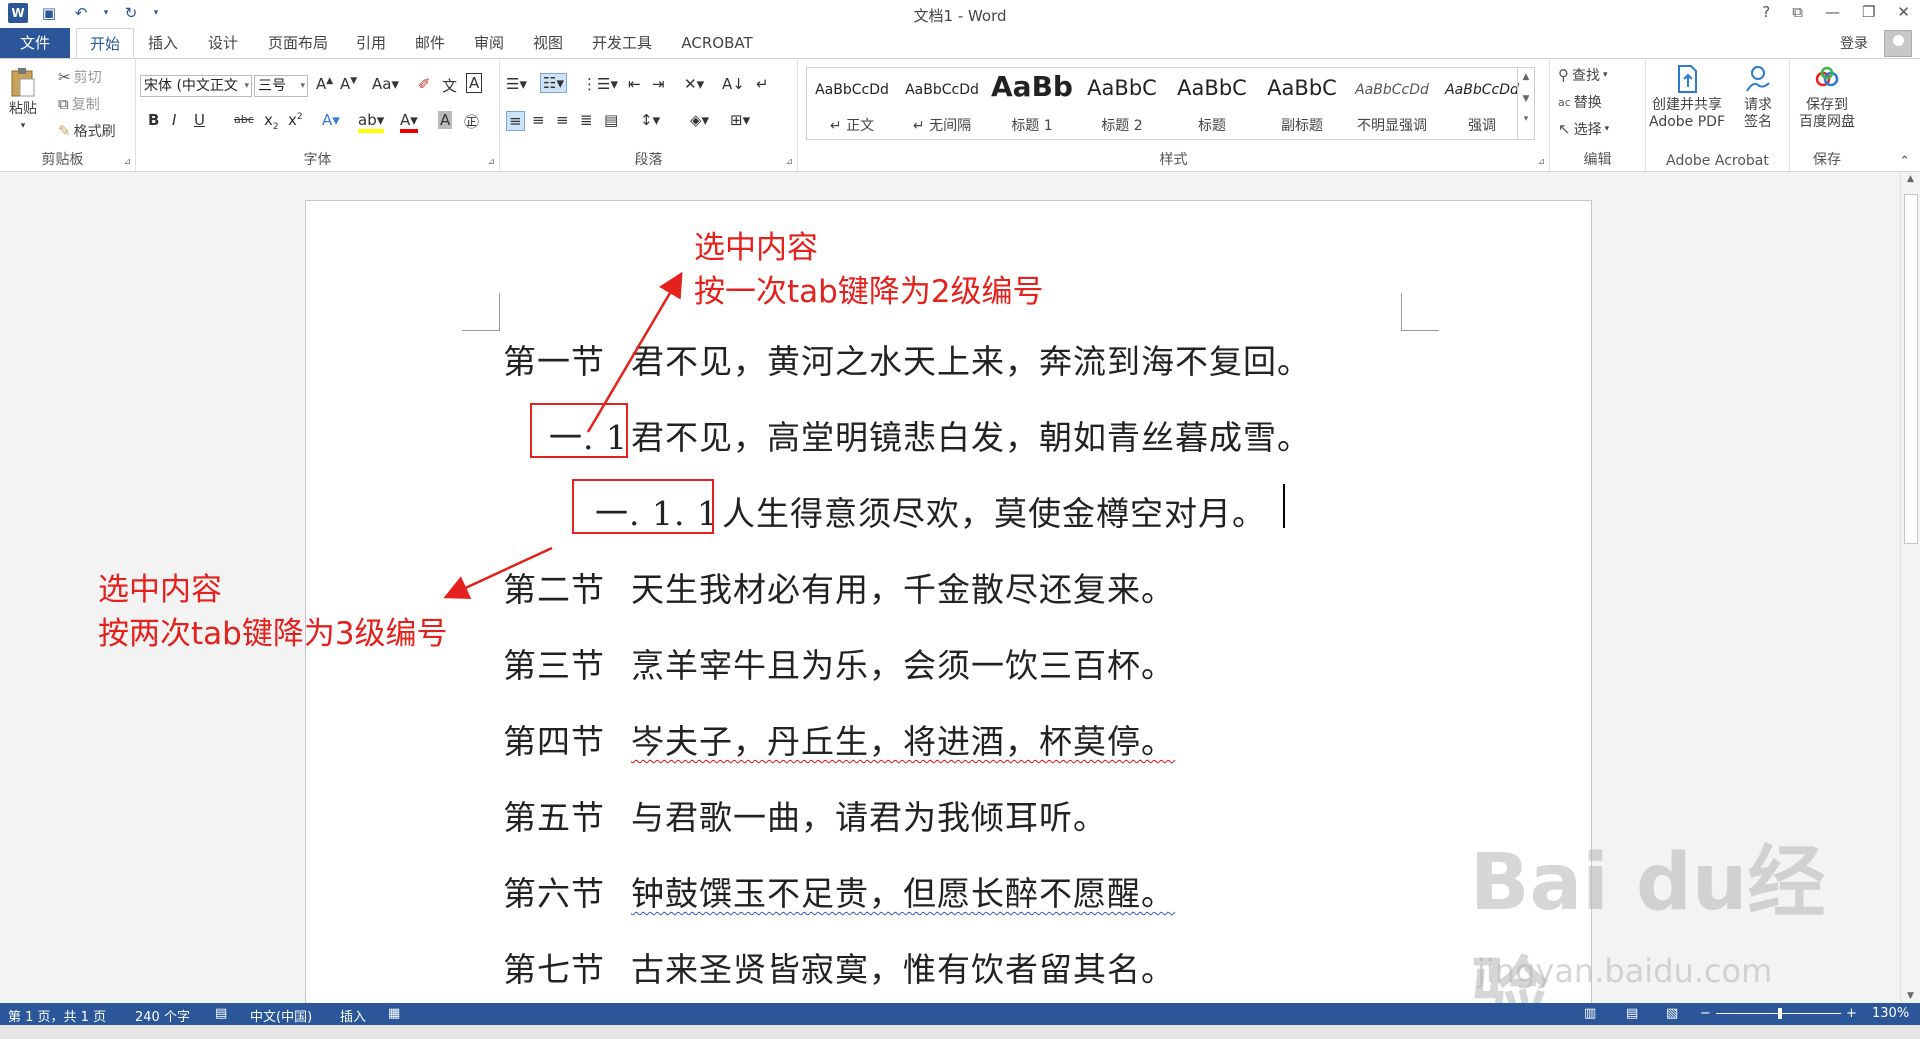 Image resolution: width=1920 pixels, height=1039 pixels. I want to click on scroll-down-icon: ▼, so click(1910, 996).